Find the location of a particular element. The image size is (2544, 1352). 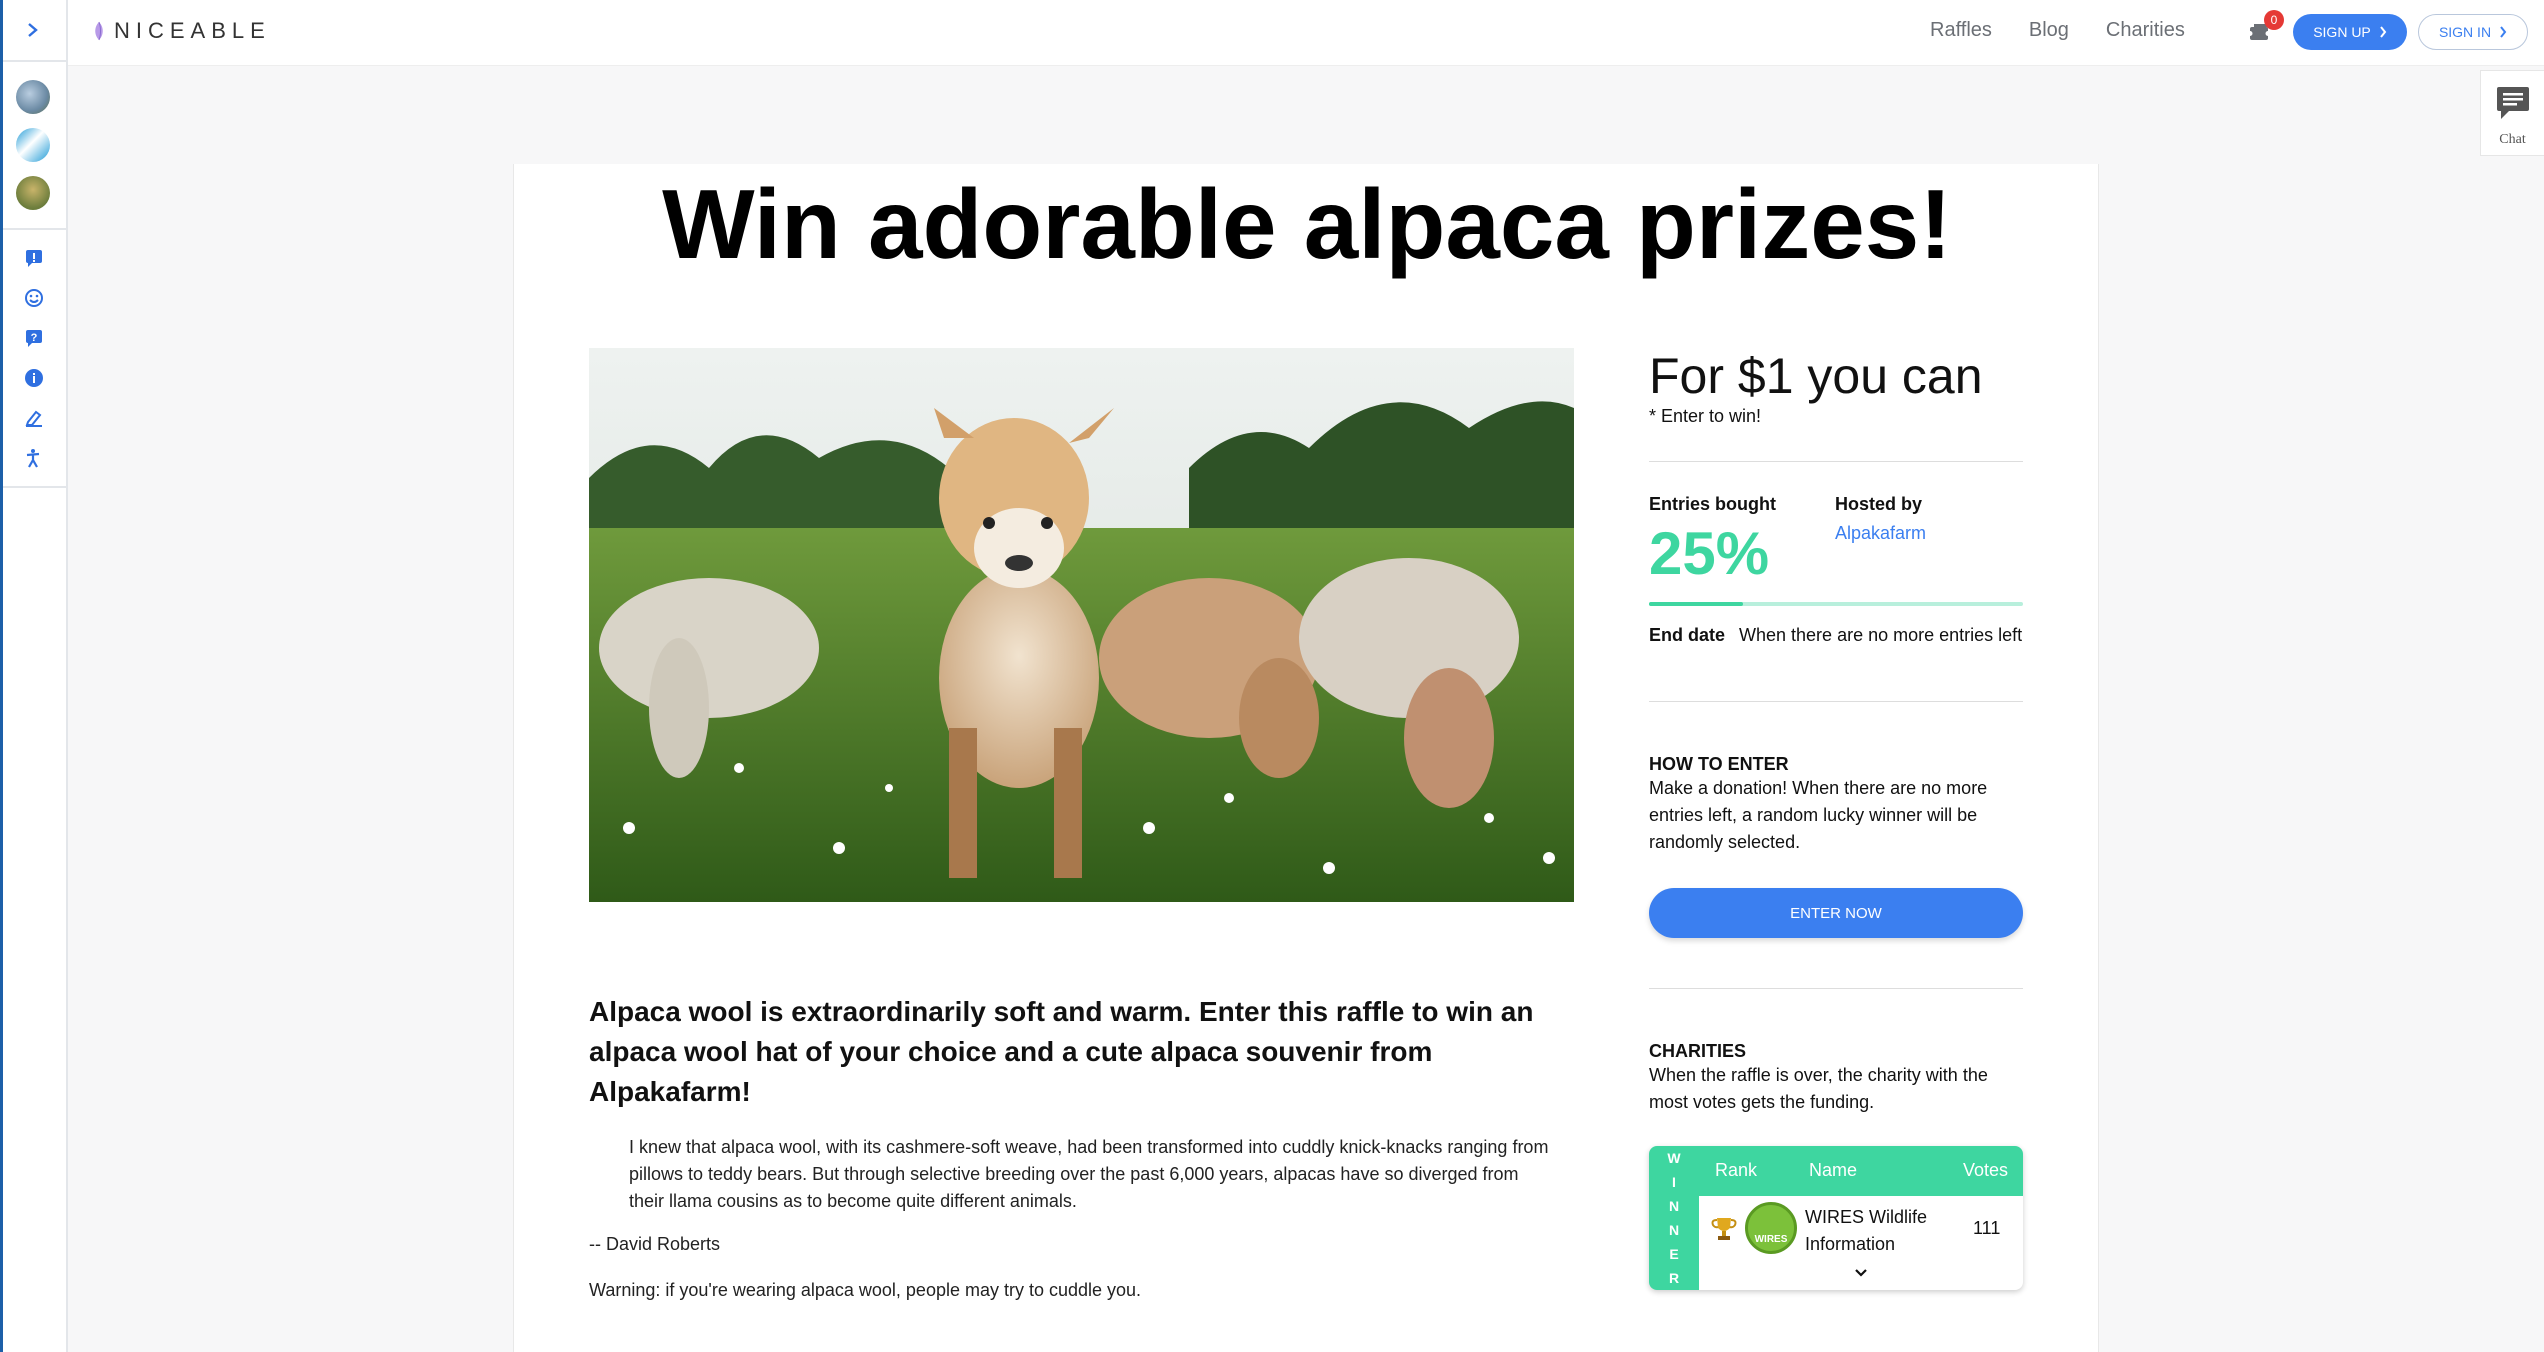

help-icon: ? is located at coordinates (34, 338).